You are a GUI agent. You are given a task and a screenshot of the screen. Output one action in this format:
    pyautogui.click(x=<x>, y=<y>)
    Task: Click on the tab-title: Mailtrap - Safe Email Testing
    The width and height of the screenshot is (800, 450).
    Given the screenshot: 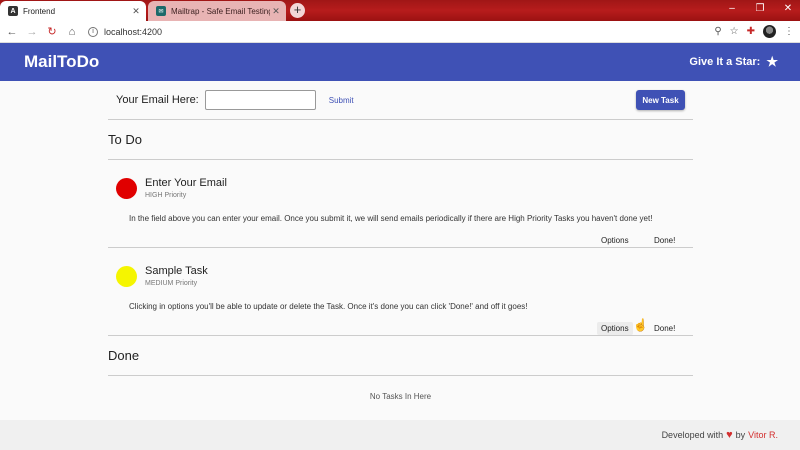 What is the action you would take?
    pyautogui.click(x=220, y=11)
    